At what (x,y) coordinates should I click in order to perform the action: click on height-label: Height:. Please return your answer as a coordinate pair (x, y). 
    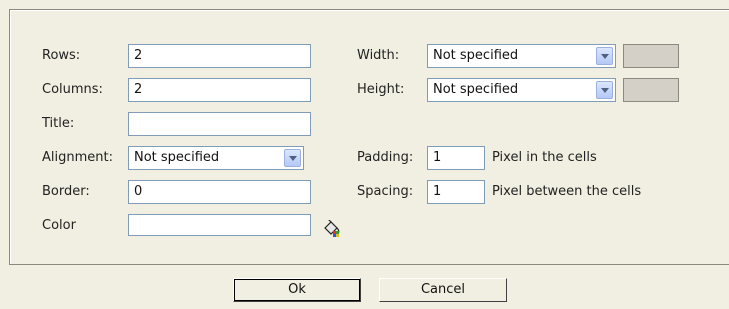
    Looking at the image, I should click on (381, 89).